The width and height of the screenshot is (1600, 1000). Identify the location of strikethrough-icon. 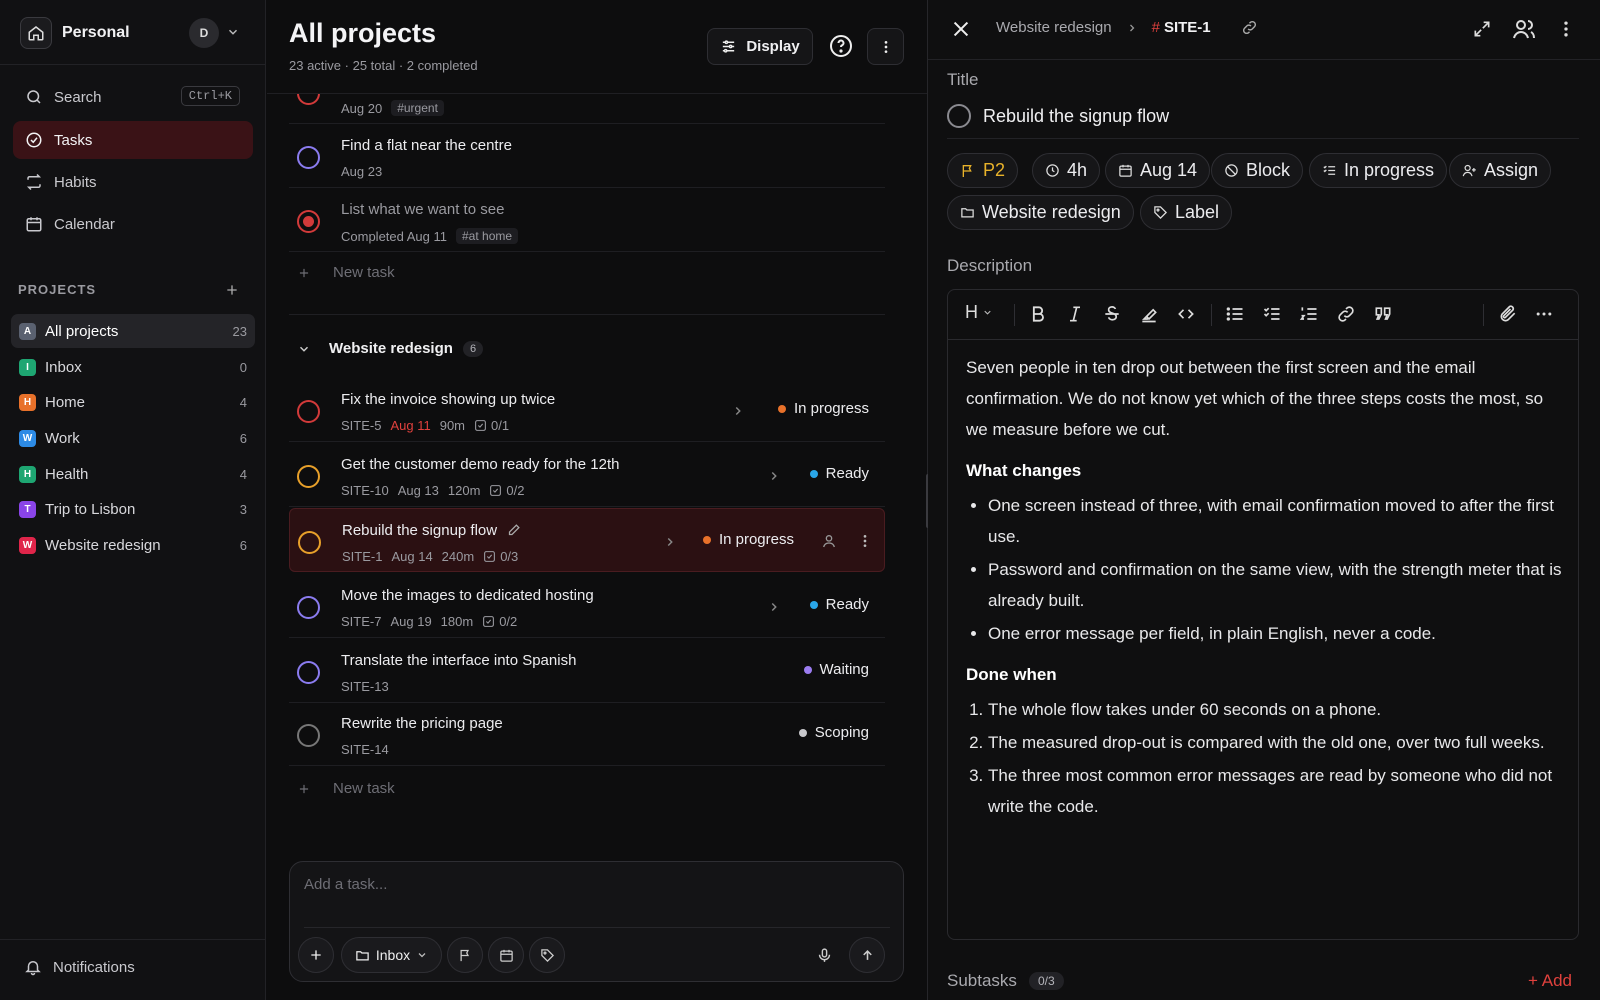
(1112, 314).